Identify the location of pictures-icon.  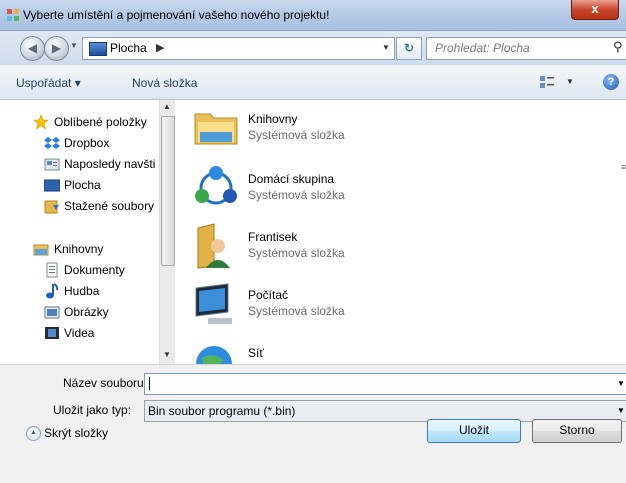
(52, 312).